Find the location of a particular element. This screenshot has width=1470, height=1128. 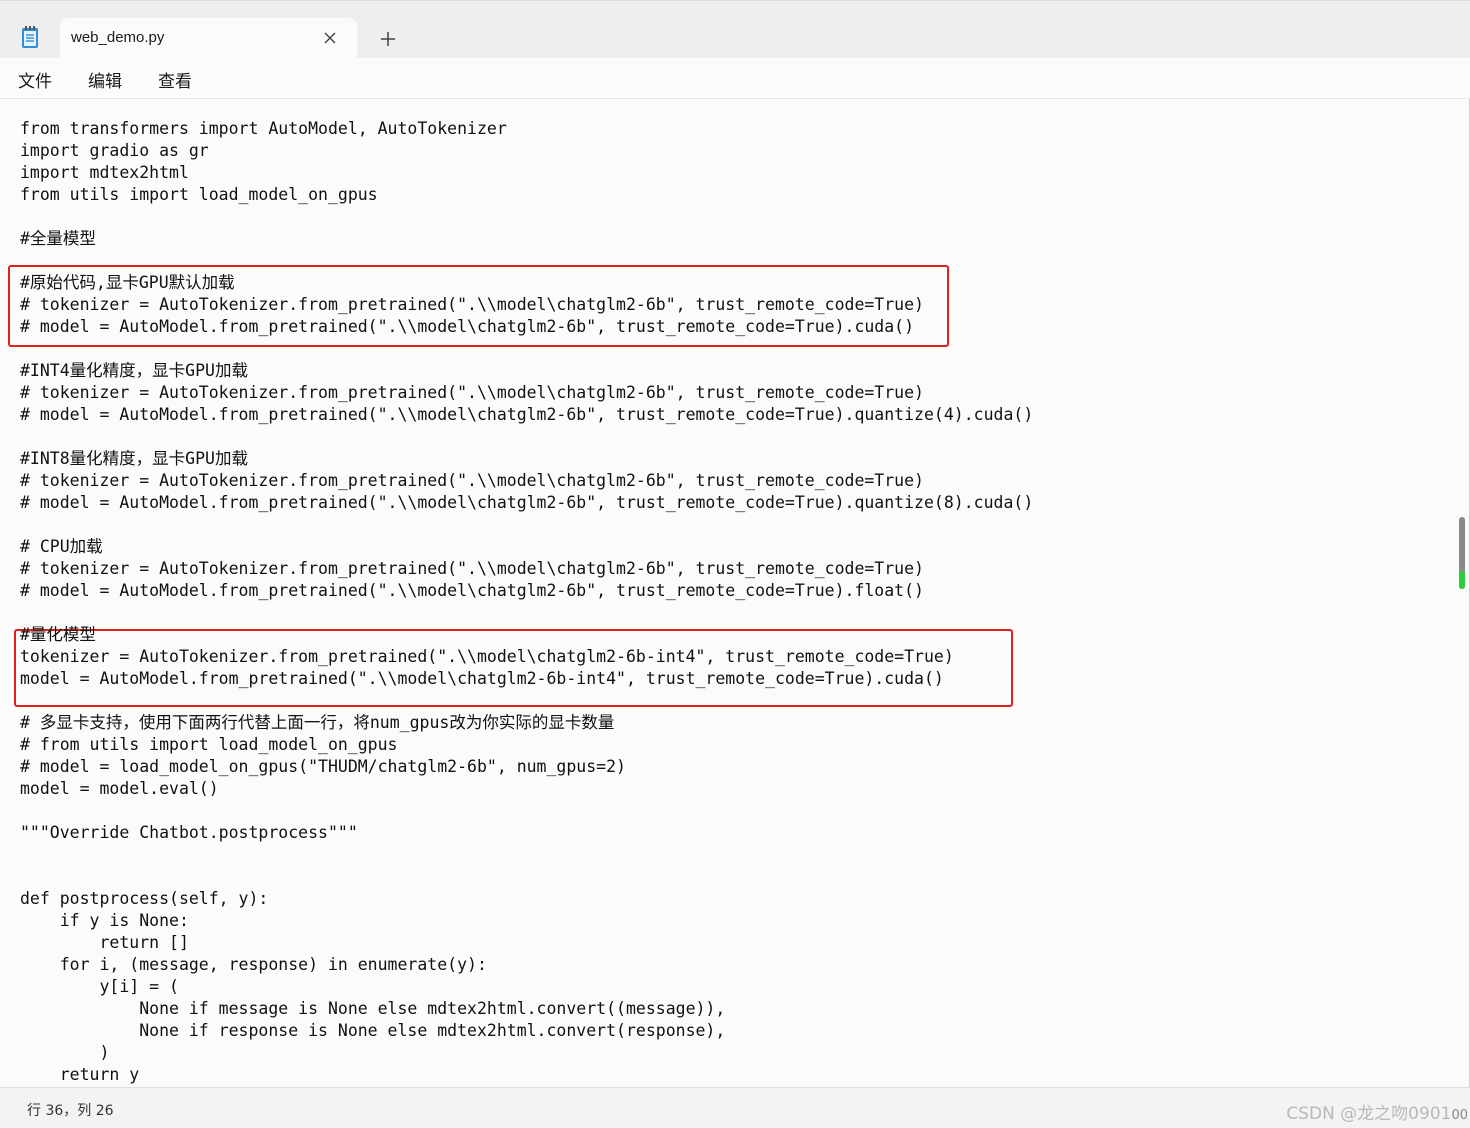

code-line: # from utils import load_model_on_gpus is located at coordinates (209, 745).